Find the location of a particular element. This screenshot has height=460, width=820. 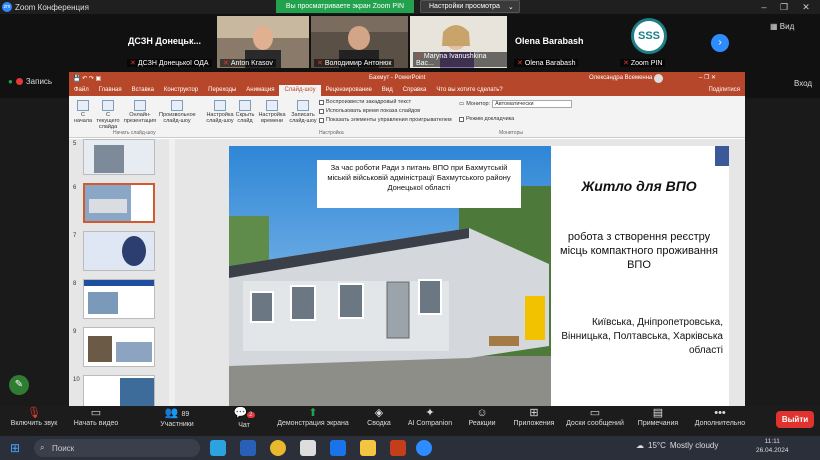

video-label: Начать видео is located at coordinates (96, 423).